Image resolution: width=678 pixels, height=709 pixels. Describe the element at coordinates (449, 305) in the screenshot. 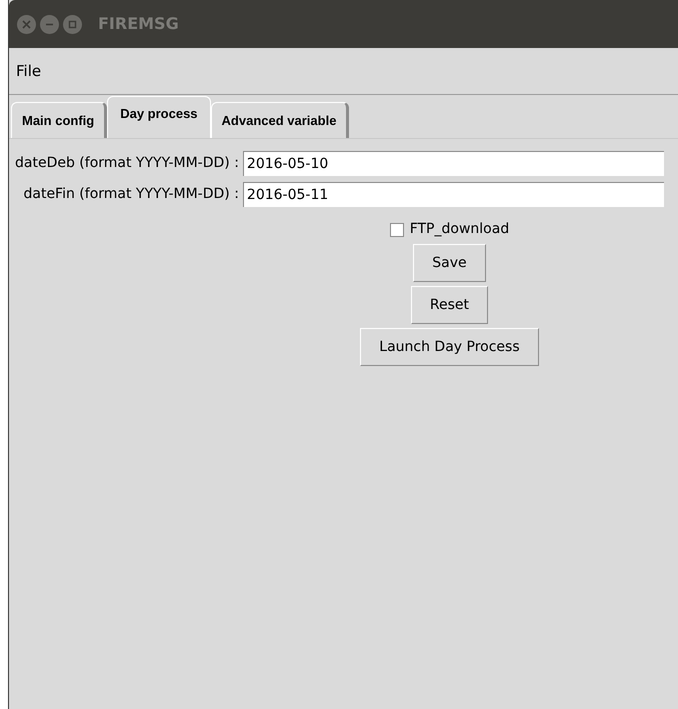

I see `action-button: Reset` at that location.